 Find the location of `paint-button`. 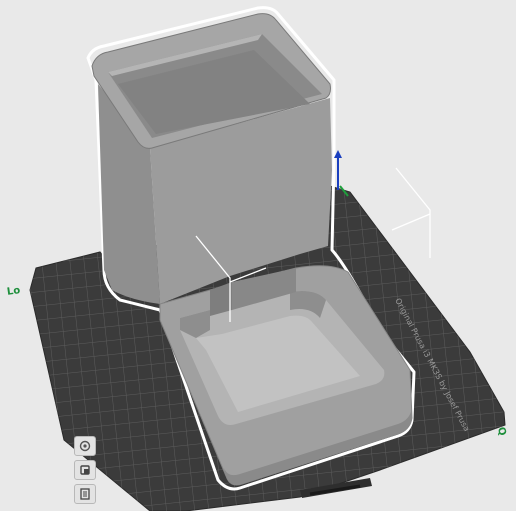

paint-button is located at coordinates (85, 470).